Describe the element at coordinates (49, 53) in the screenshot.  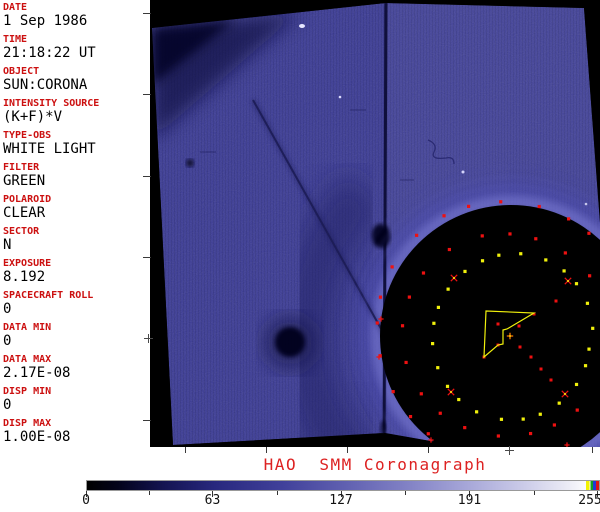
I see `field-value: 21:18:22 UT` at that location.